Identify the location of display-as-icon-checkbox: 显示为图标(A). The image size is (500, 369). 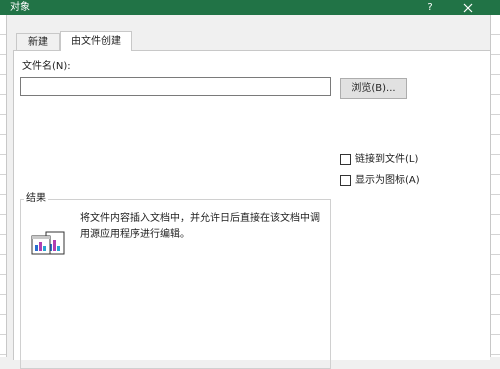
(385, 181).